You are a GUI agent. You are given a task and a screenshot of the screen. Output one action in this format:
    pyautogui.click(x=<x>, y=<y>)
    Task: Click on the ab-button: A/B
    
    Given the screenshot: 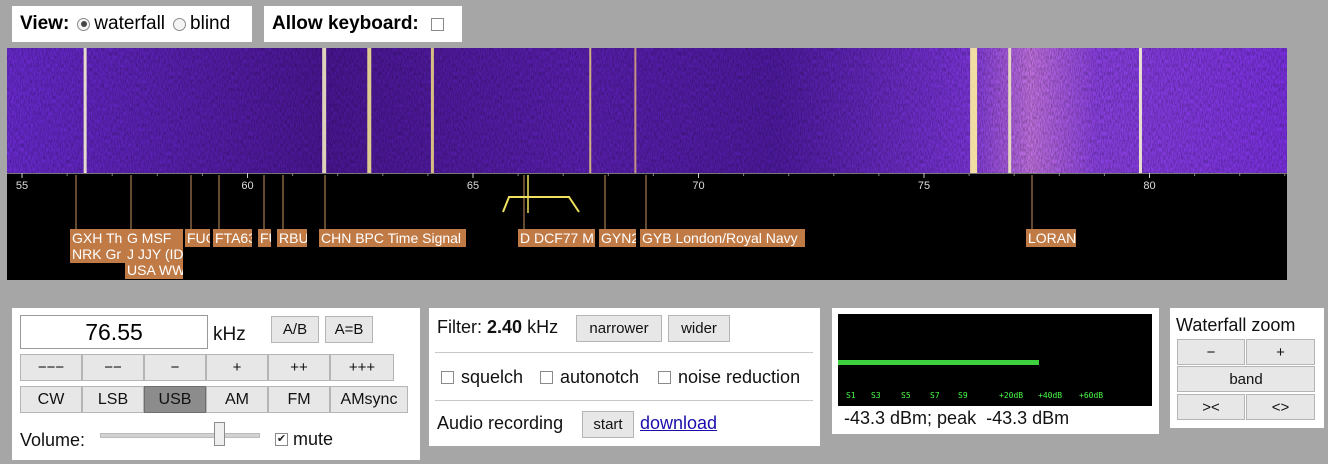 What is the action you would take?
    pyautogui.click(x=295, y=329)
    